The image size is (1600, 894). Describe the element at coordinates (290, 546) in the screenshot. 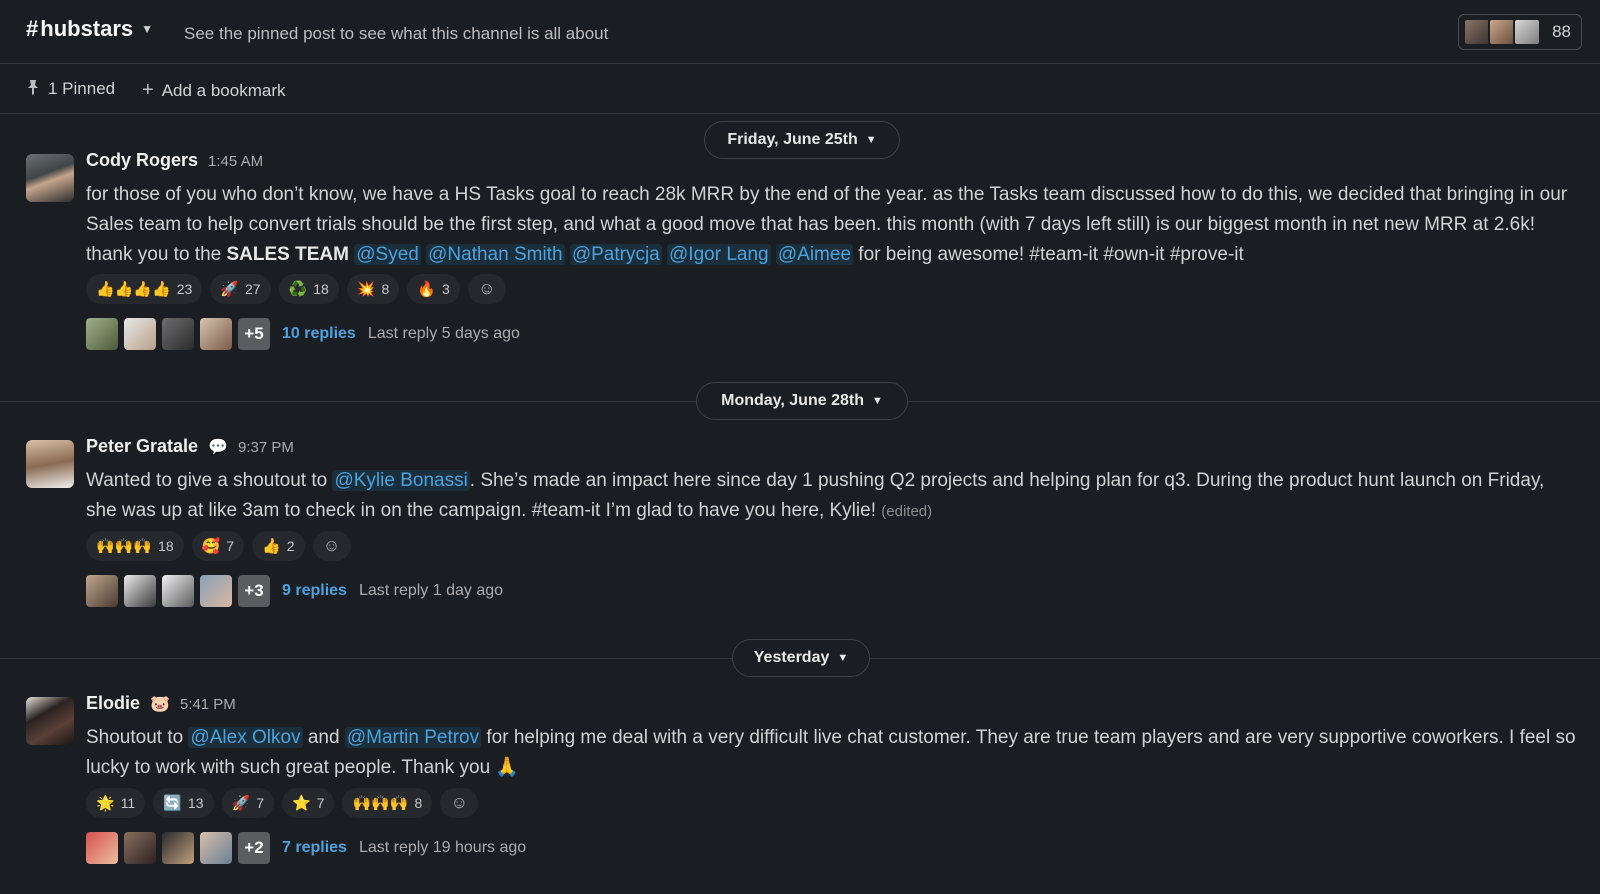

I see `reaction-count: 2` at that location.